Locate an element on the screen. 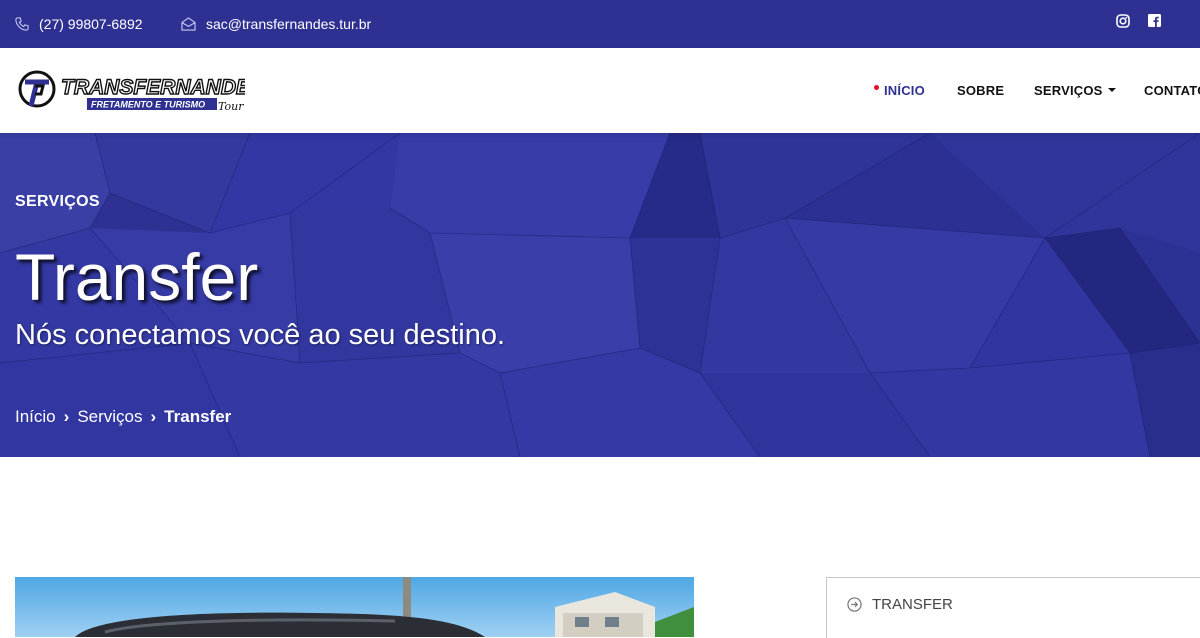 The height and width of the screenshot is (638, 1200). nav-item-contato: CONTATO is located at coordinates (1172, 90).